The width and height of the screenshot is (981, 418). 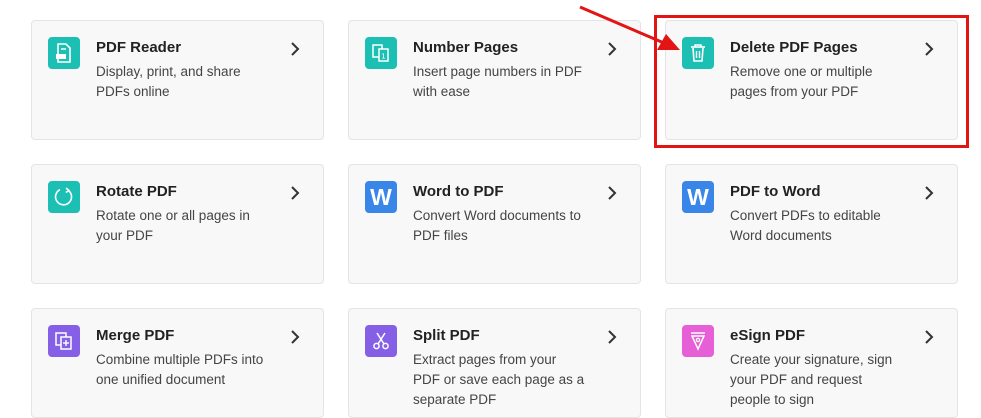 I want to click on tool-description: Convert Word documents to PDF files, so click(x=497, y=225).